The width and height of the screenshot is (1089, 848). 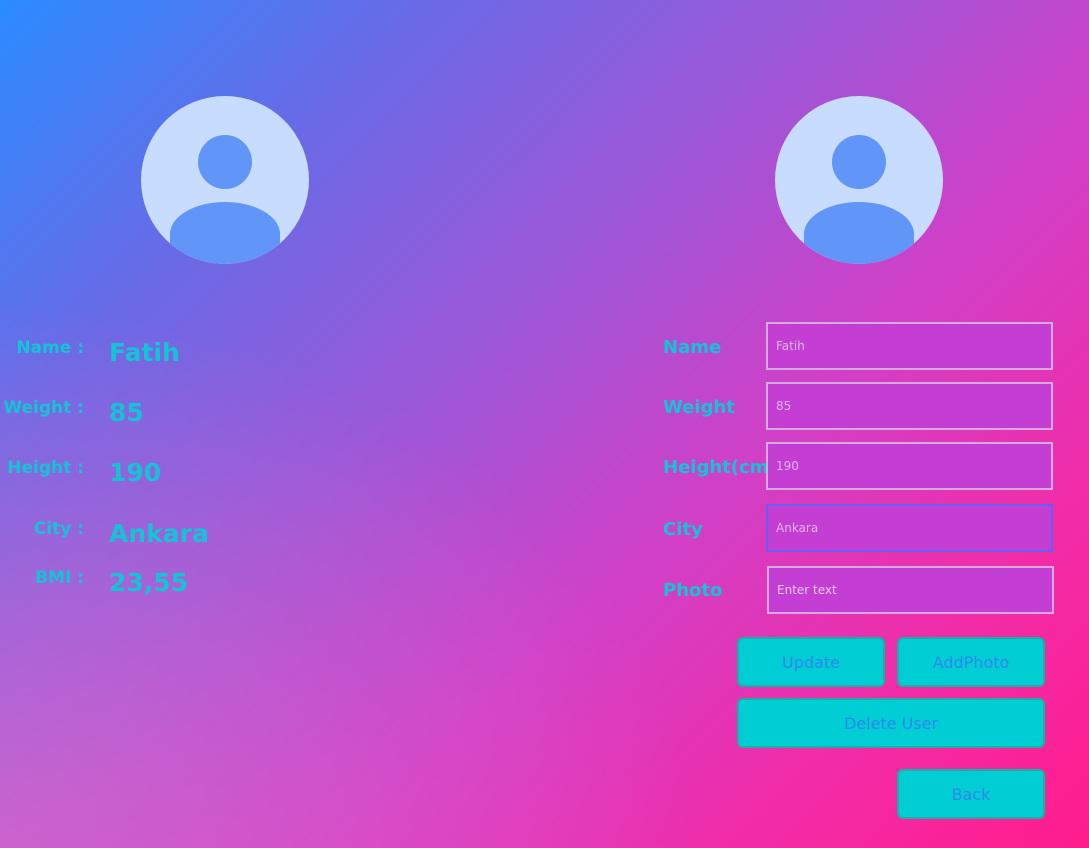 I want to click on edit-name-label: Name, so click(x=692, y=347).